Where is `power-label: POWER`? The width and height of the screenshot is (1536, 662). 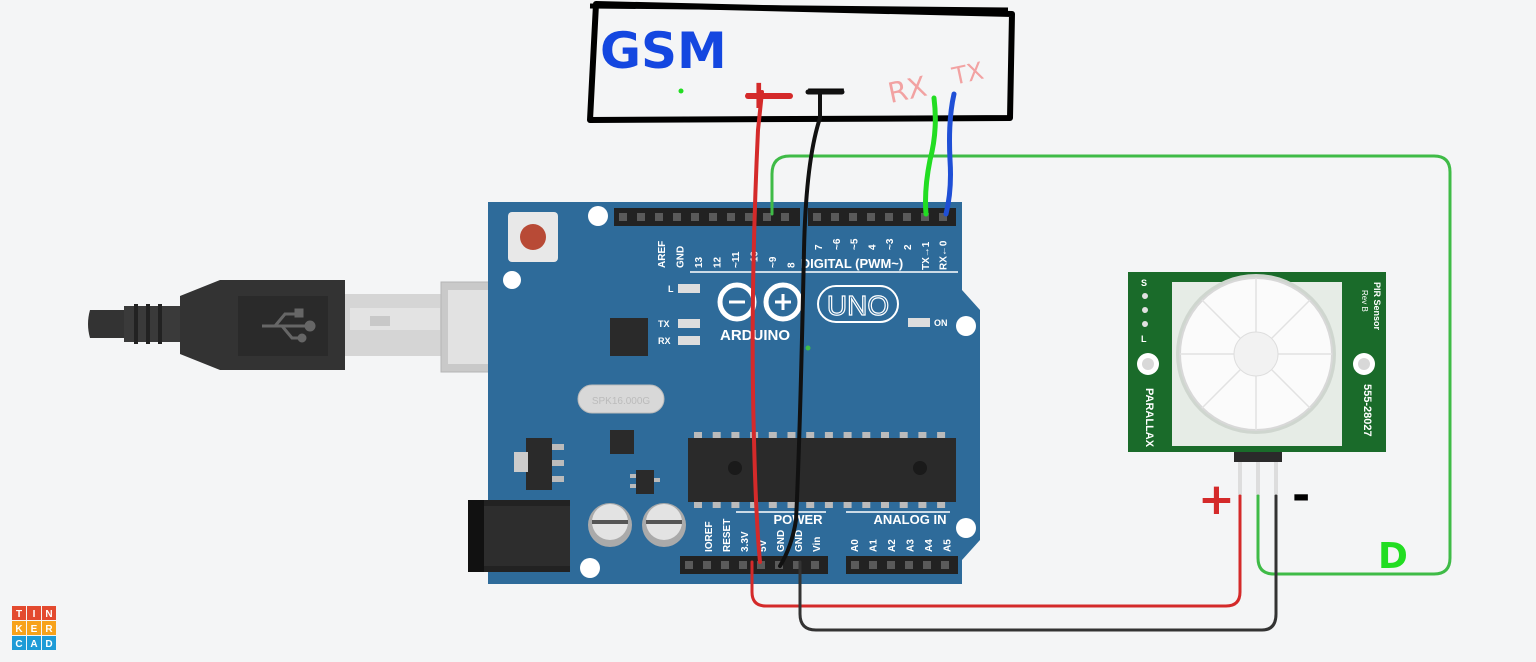 power-label: POWER is located at coordinates (798, 519).